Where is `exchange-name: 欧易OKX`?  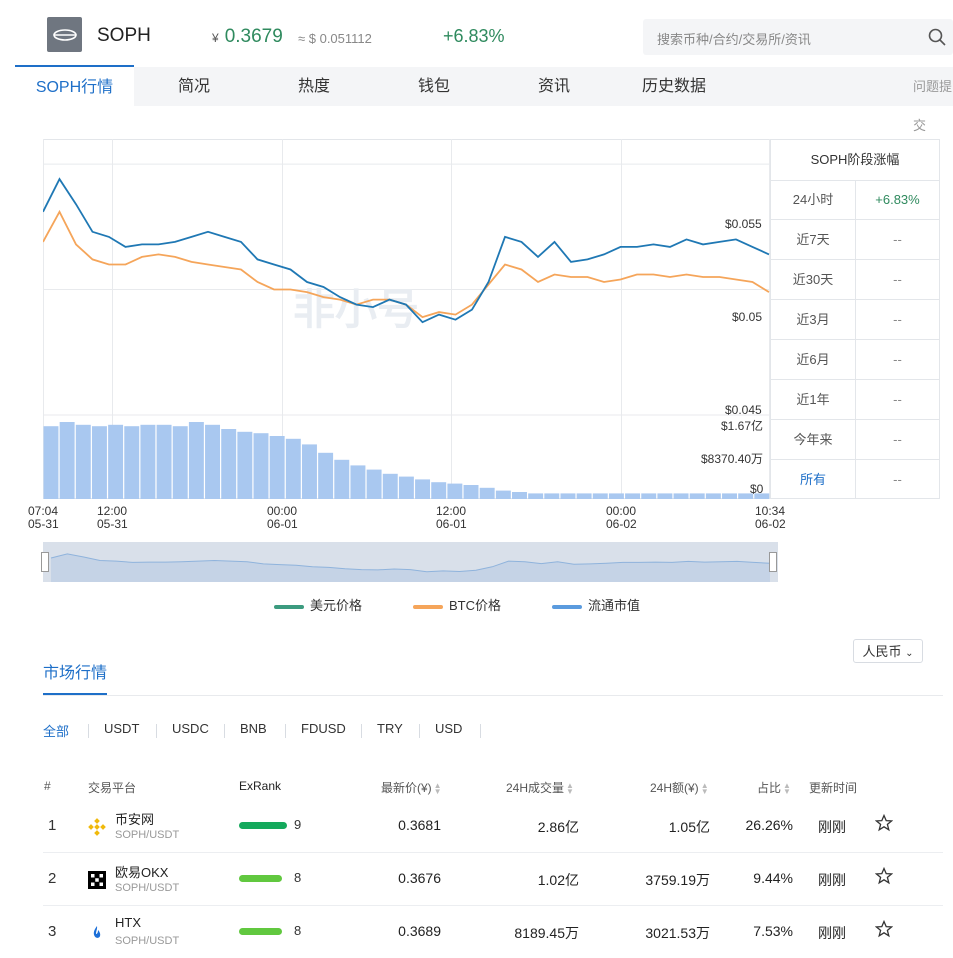 exchange-name: 欧易OKX is located at coordinates (141, 871).